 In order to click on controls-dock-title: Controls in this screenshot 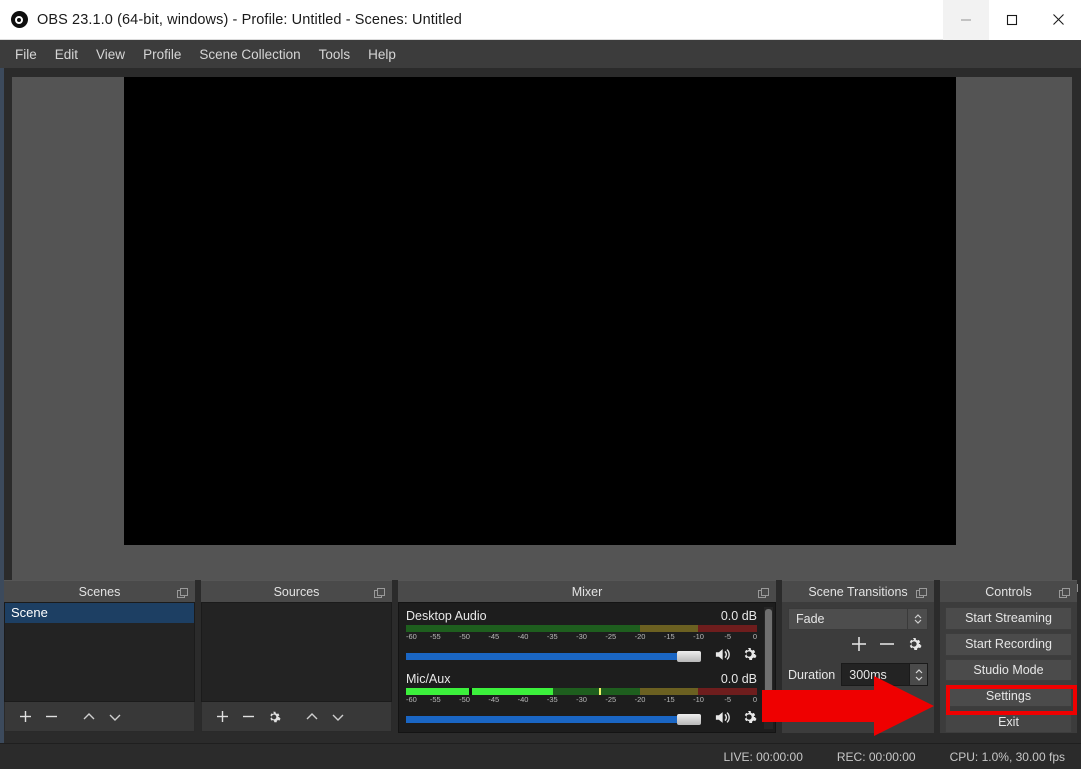, I will do `click(1008, 591)`.